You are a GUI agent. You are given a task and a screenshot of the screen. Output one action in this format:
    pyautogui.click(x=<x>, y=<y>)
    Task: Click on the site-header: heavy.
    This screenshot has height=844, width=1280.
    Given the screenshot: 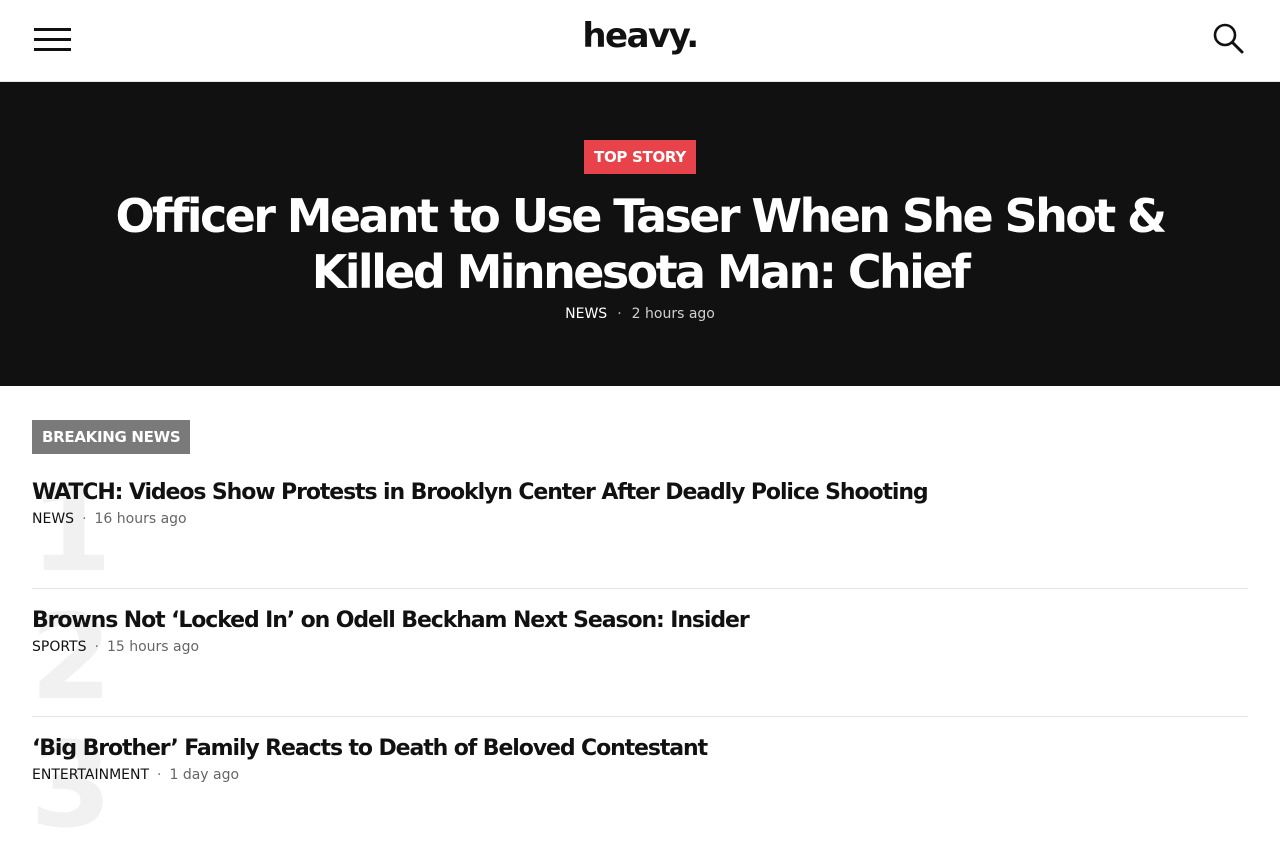 What is the action you would take?
    pyautogui.click(x=640, y=41)
    